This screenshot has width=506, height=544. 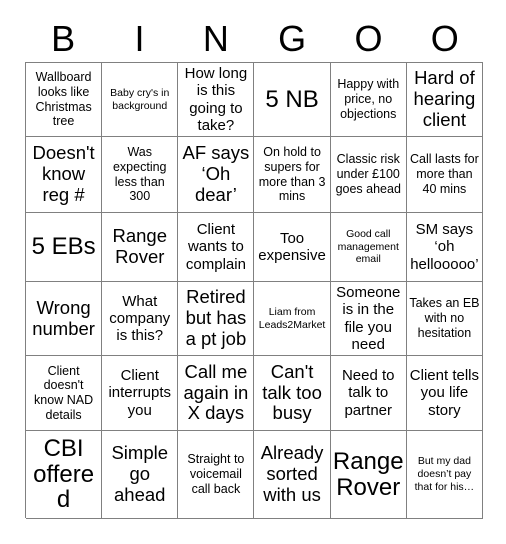 What do you see at coordinates (444, 38) in the screenshot?
I see `bingo-header-letter-o2: O` at bounding box center [444, 38].